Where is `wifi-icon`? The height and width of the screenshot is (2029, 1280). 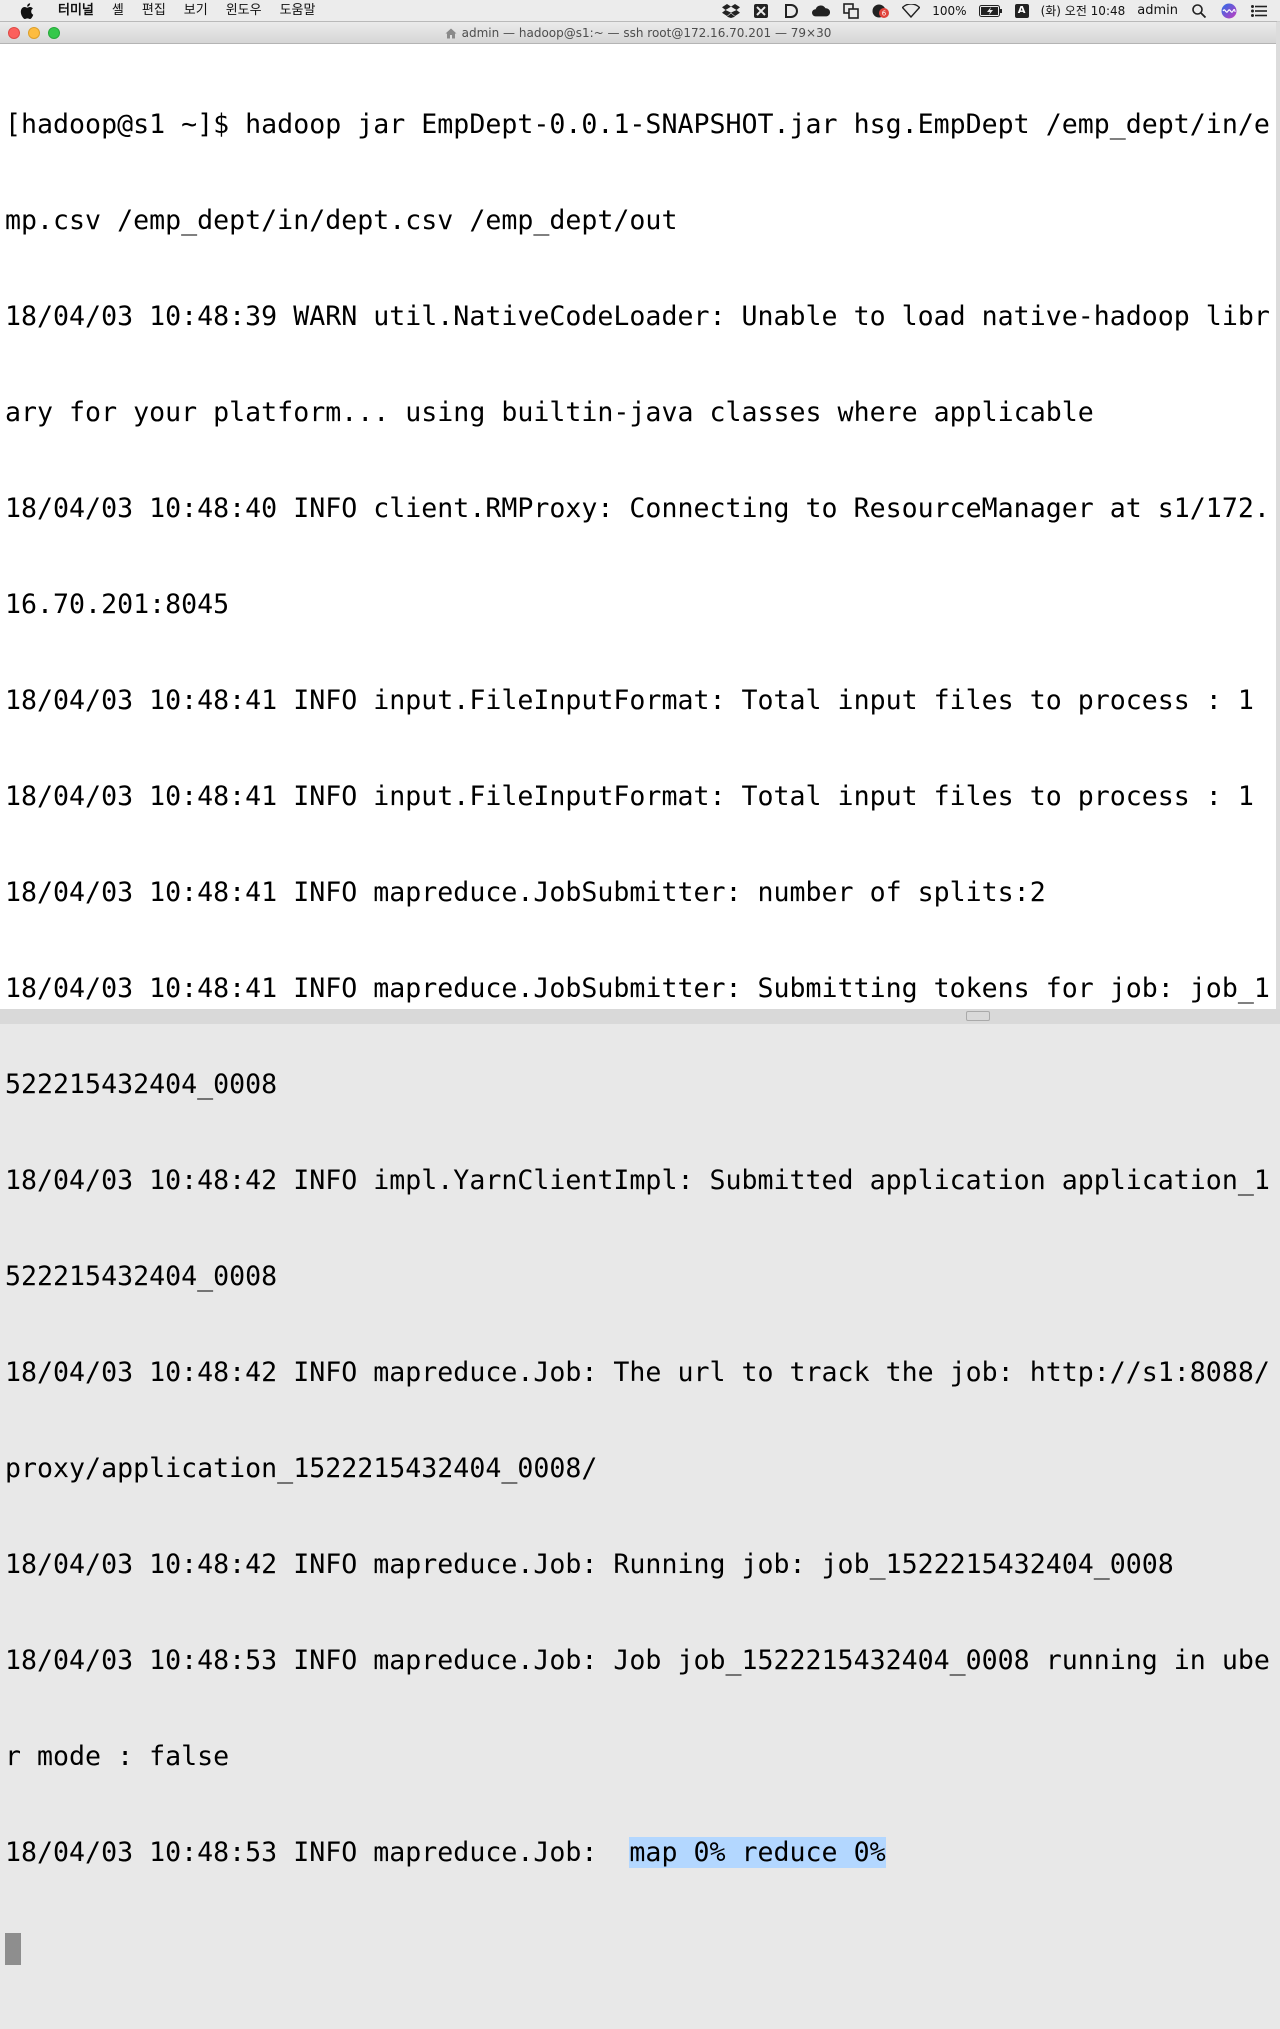
wifi-icon is located at coordinates (911, 11).